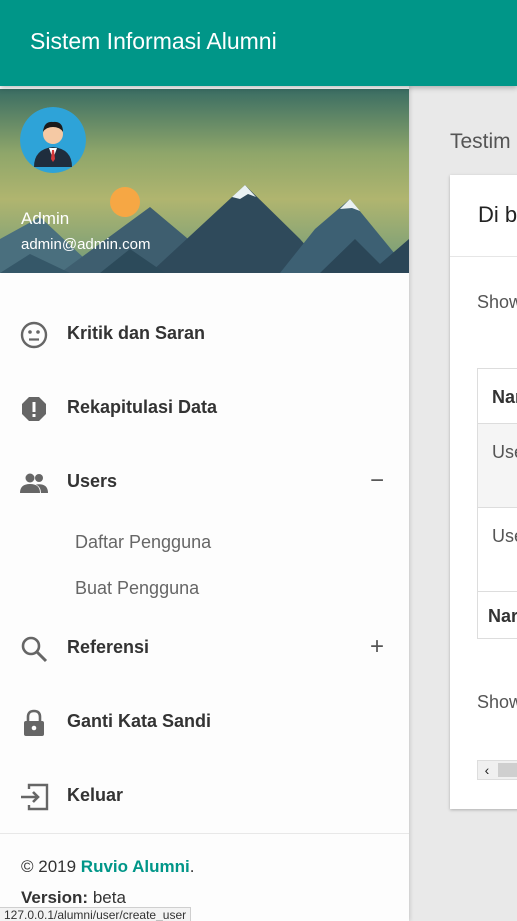 Image resolution: width=517 pixels, height=921 pixels. What do you see at coordinates (487, 770) in the screenshot?
I see `scroll-left-arrow-icon: ‹` at bounding box center [487, 770].